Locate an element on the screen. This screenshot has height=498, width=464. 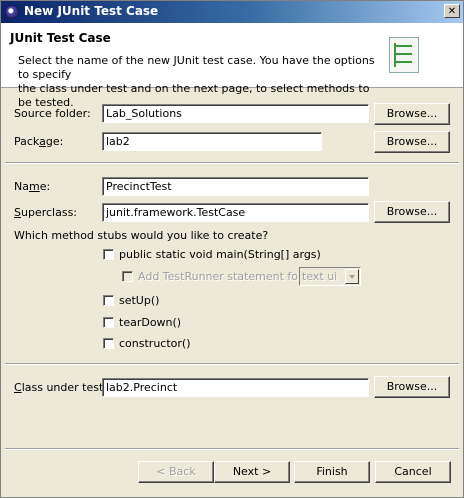
testrunner-label: Add TestRunner statement for: is located at coordinates (222, 276).